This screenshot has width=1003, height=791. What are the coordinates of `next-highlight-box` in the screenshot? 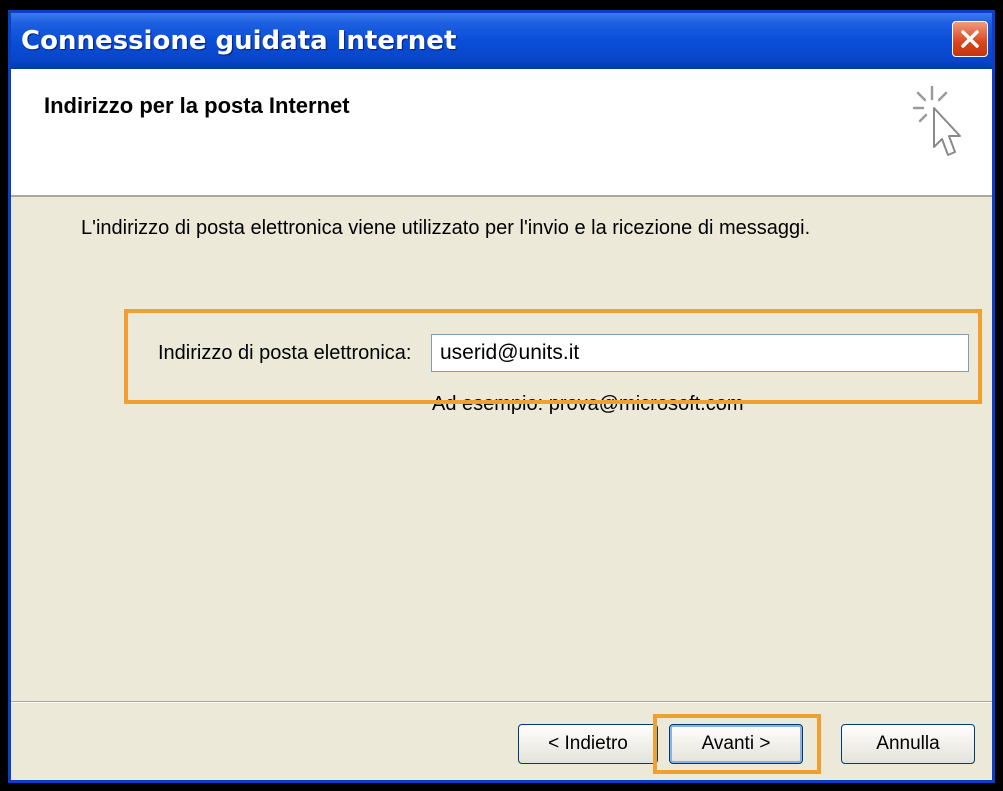 It's located at (737, 744).